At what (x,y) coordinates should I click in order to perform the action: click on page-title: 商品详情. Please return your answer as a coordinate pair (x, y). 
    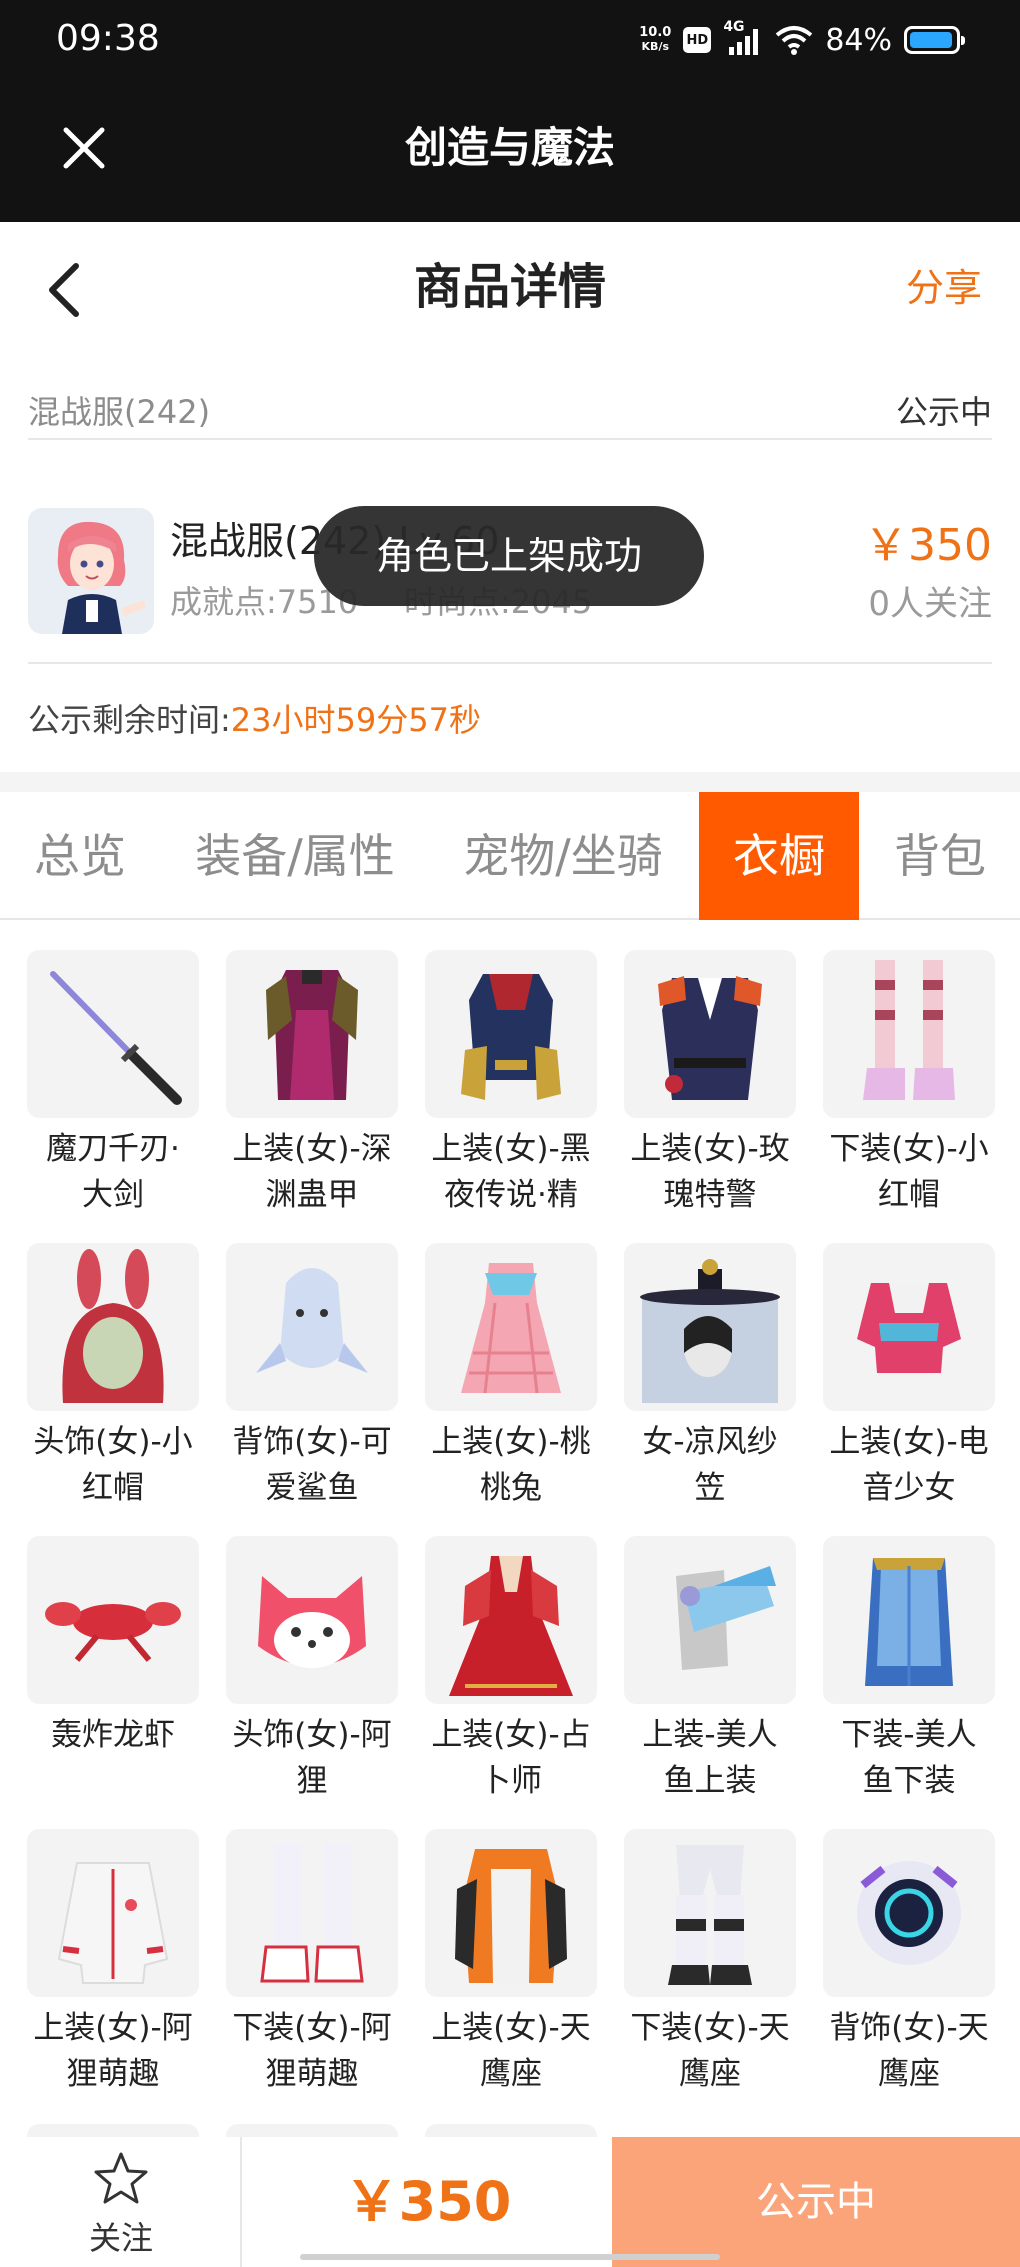
    Looking at the image, I should click on (509, 287).